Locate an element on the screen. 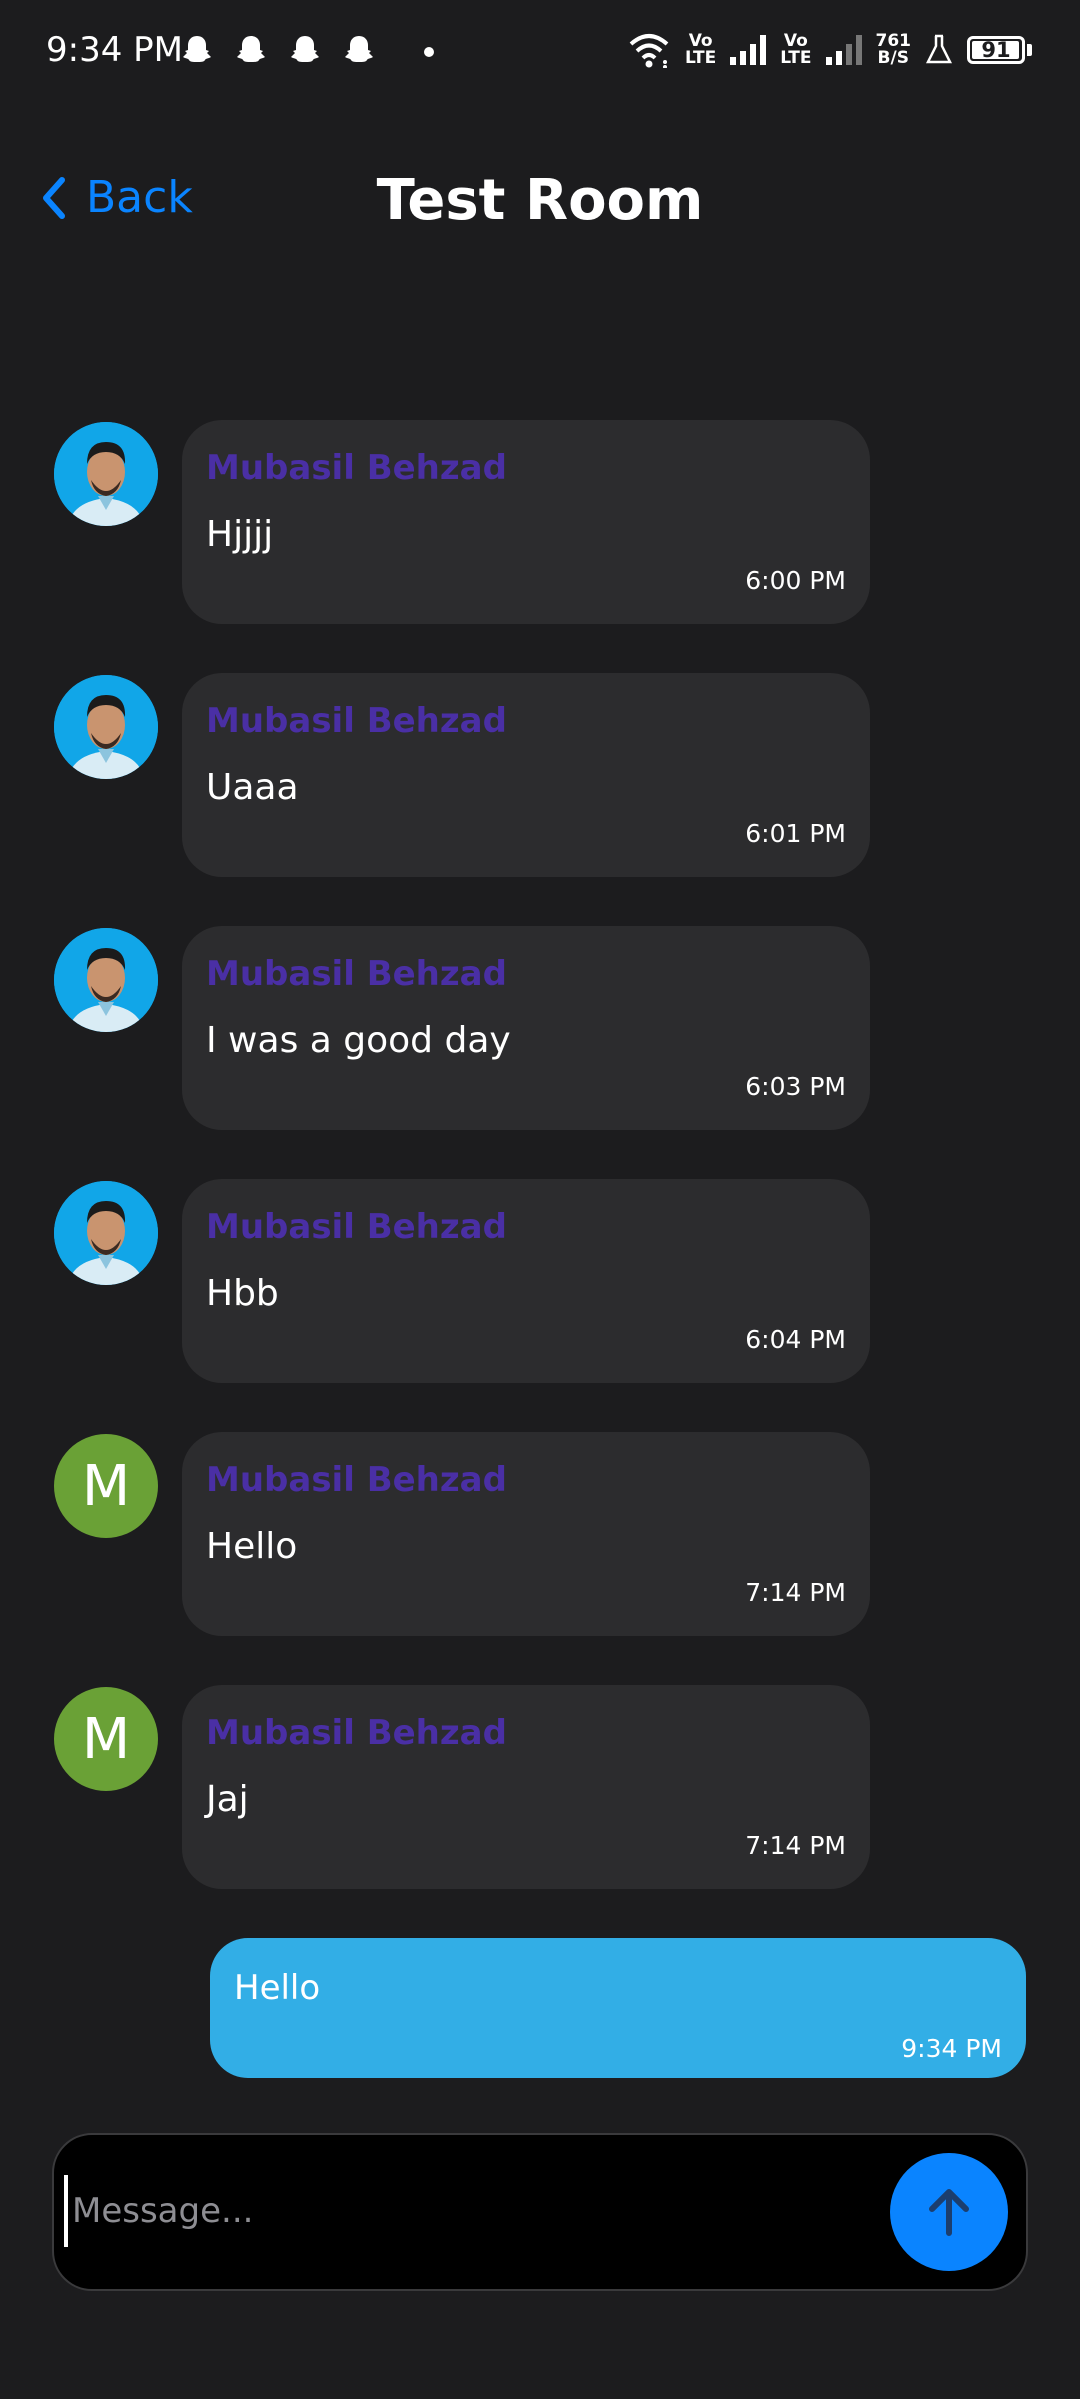 The height and width of the screenshot is (2399, 1080). send-button is located at coordinates (949, 2212).